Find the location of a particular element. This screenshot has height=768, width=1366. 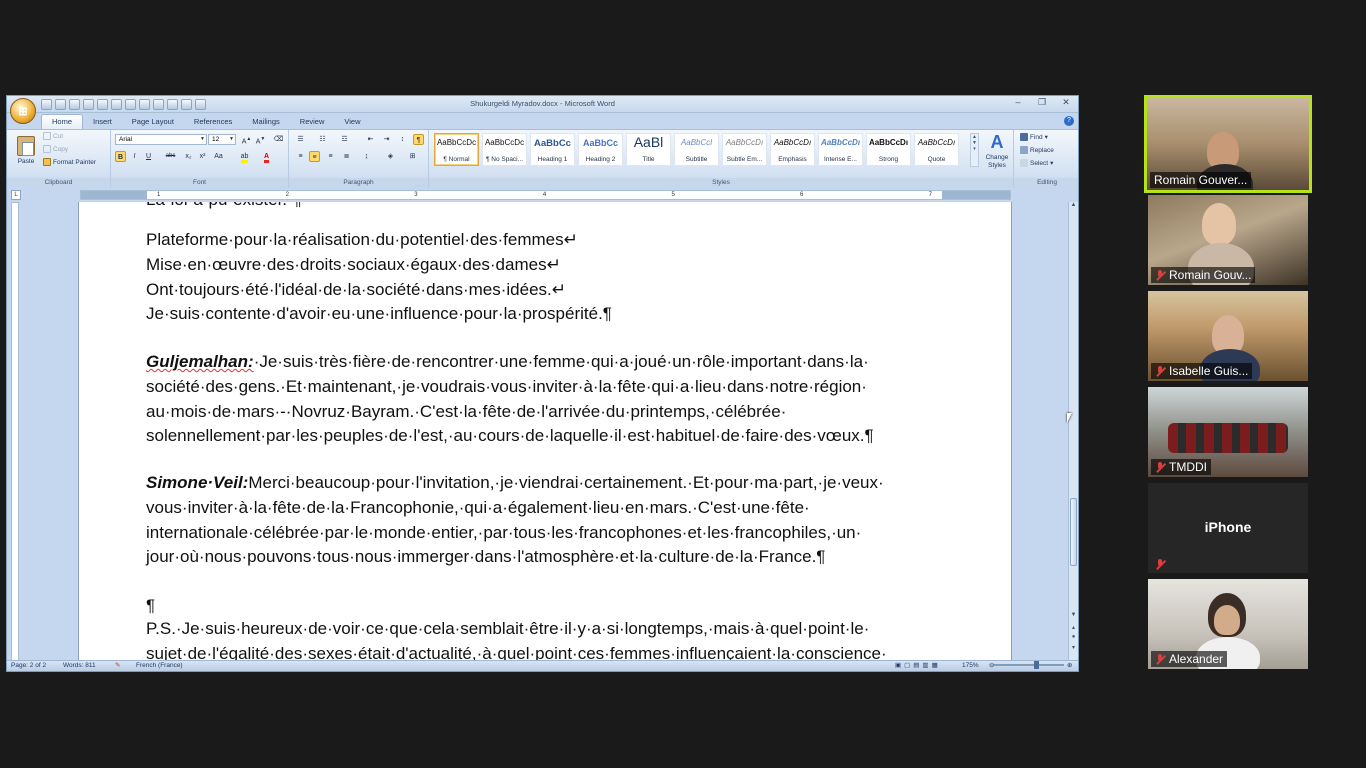

font-color-icon: A is located at coordinates (266, 157).